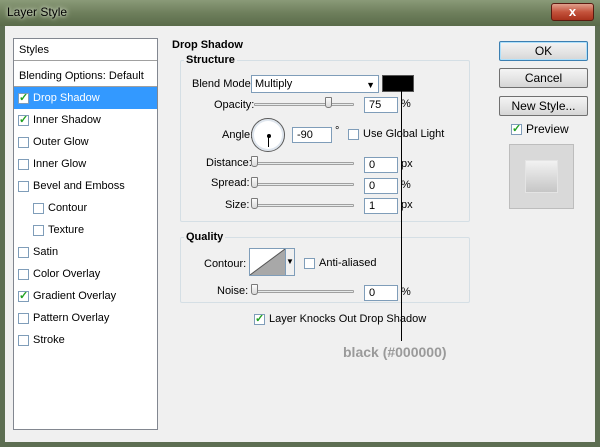  I want to click on blending-options-label: Blending Options: Default, so click(81, 75).